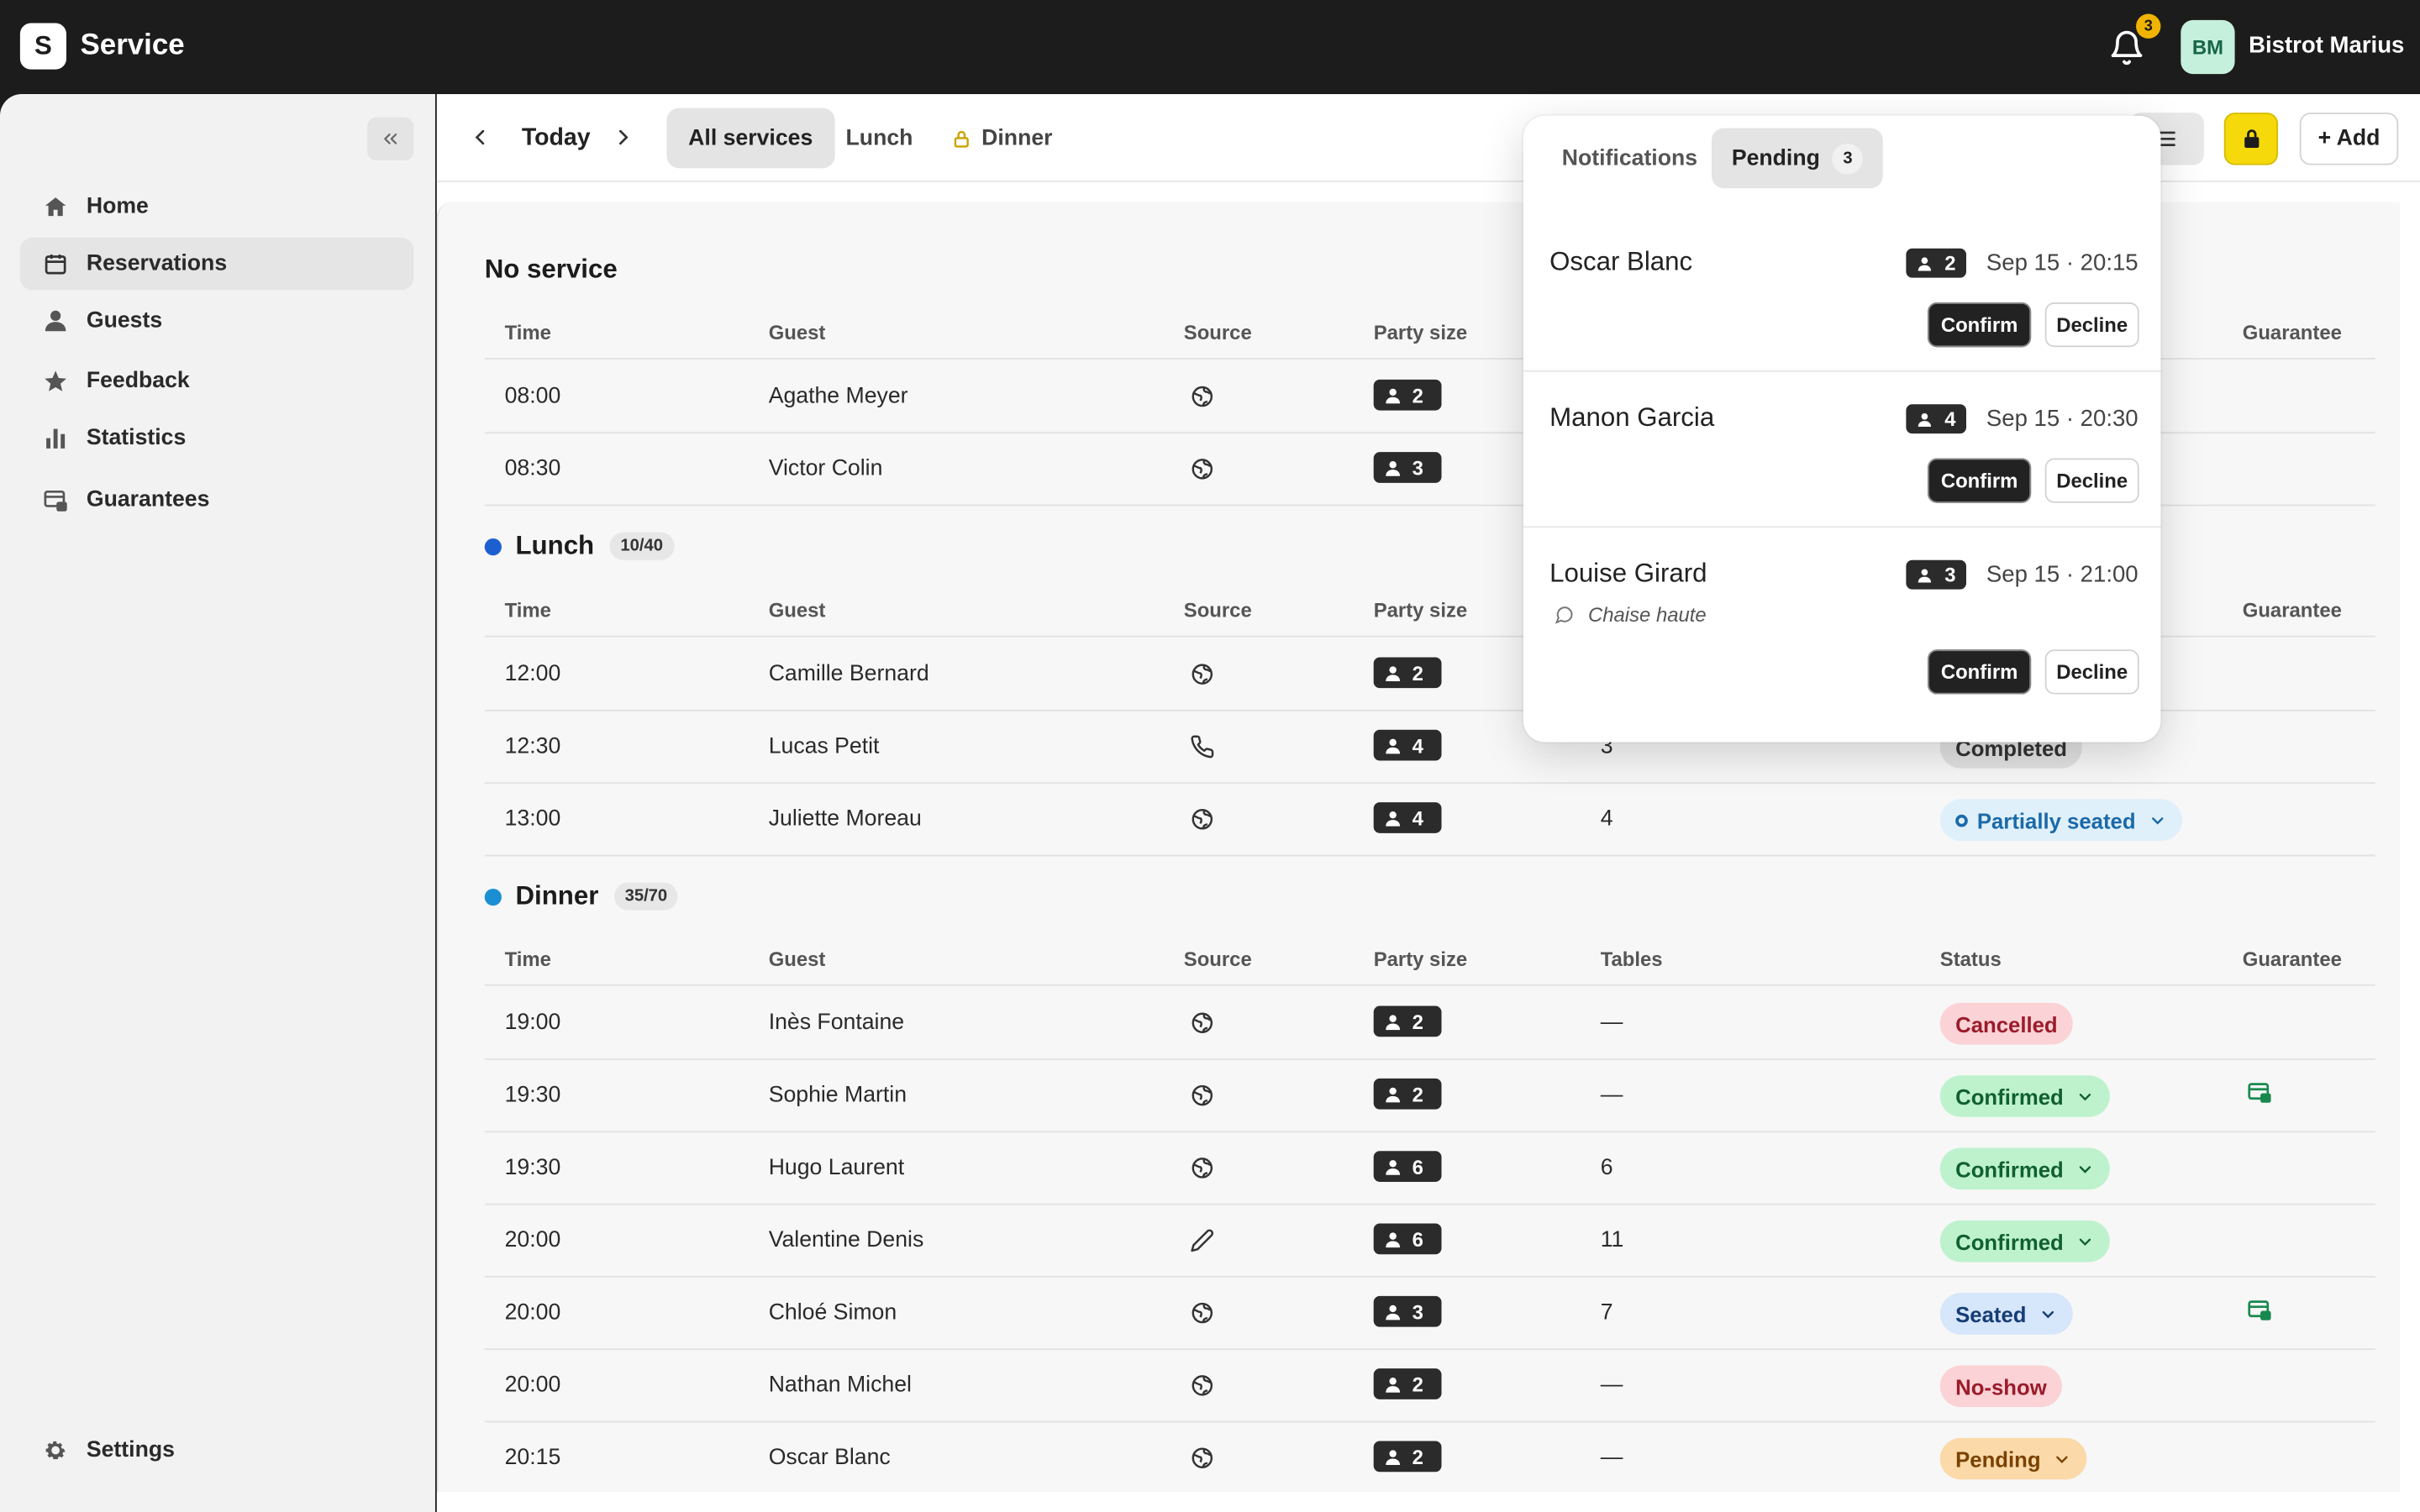 The width and height of the screenshot is (2420, 1512). I want to click on status-badge: Pending, so click(2013, 1458).